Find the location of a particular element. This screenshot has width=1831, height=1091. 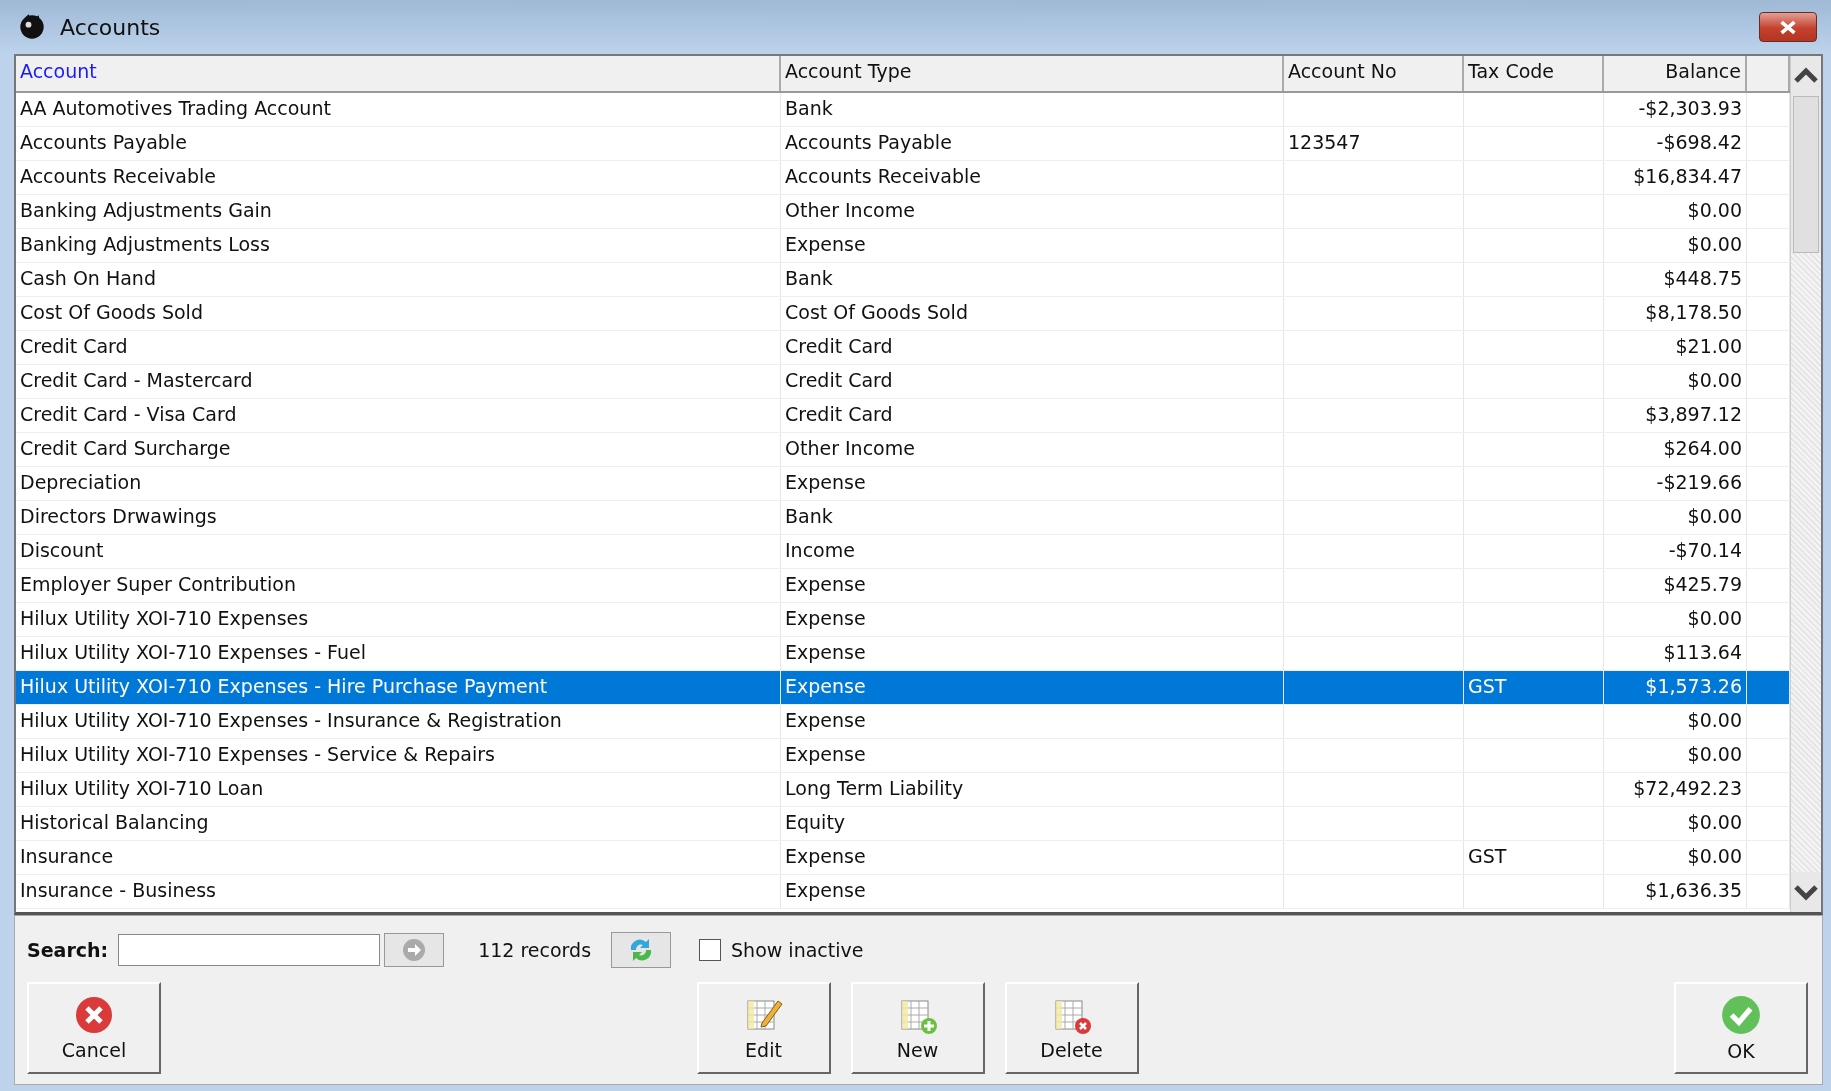

column-header: Account Type is located at coordinates (1032, 73).